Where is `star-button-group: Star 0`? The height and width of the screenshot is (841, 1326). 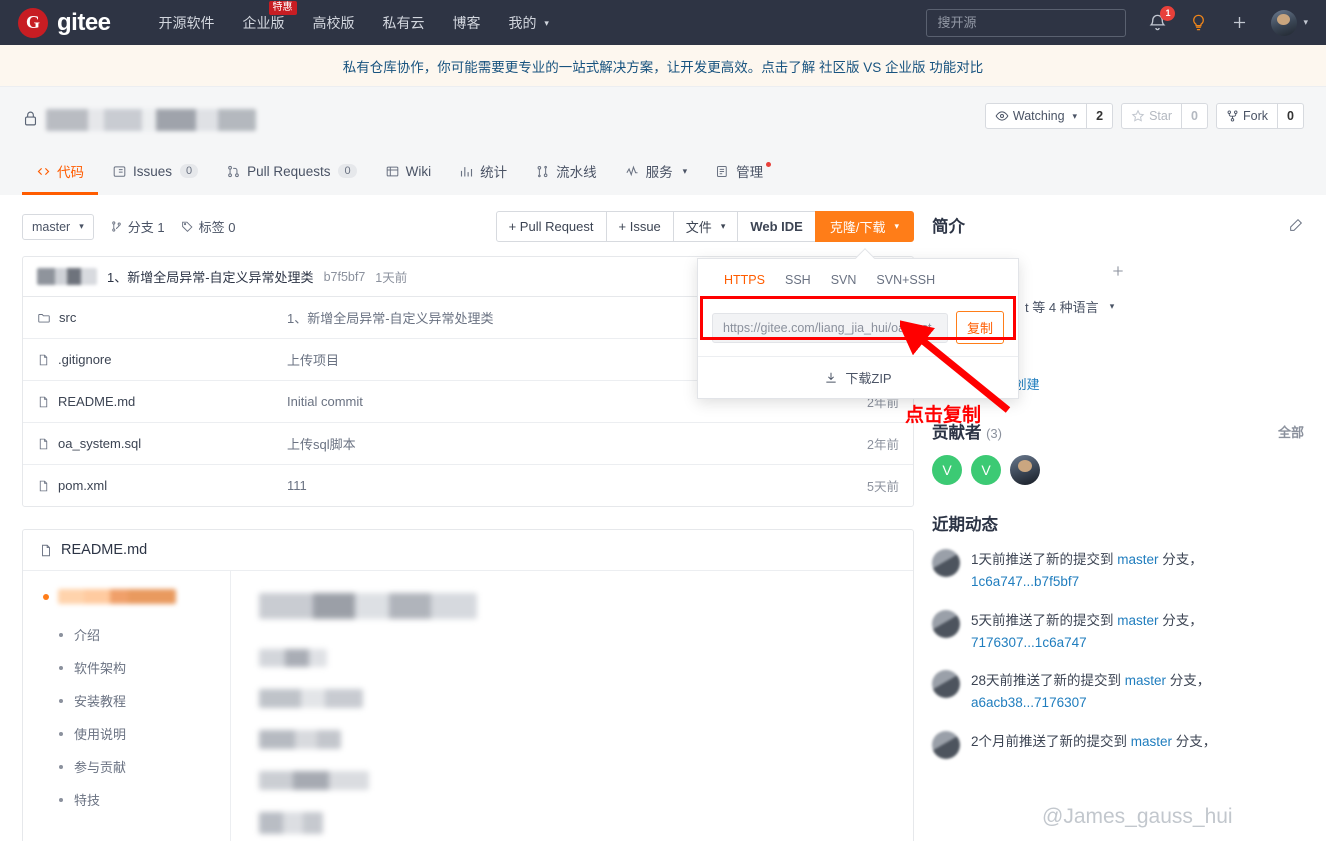 star-button-group: Star 0 is located at coordinates (1164, 116).